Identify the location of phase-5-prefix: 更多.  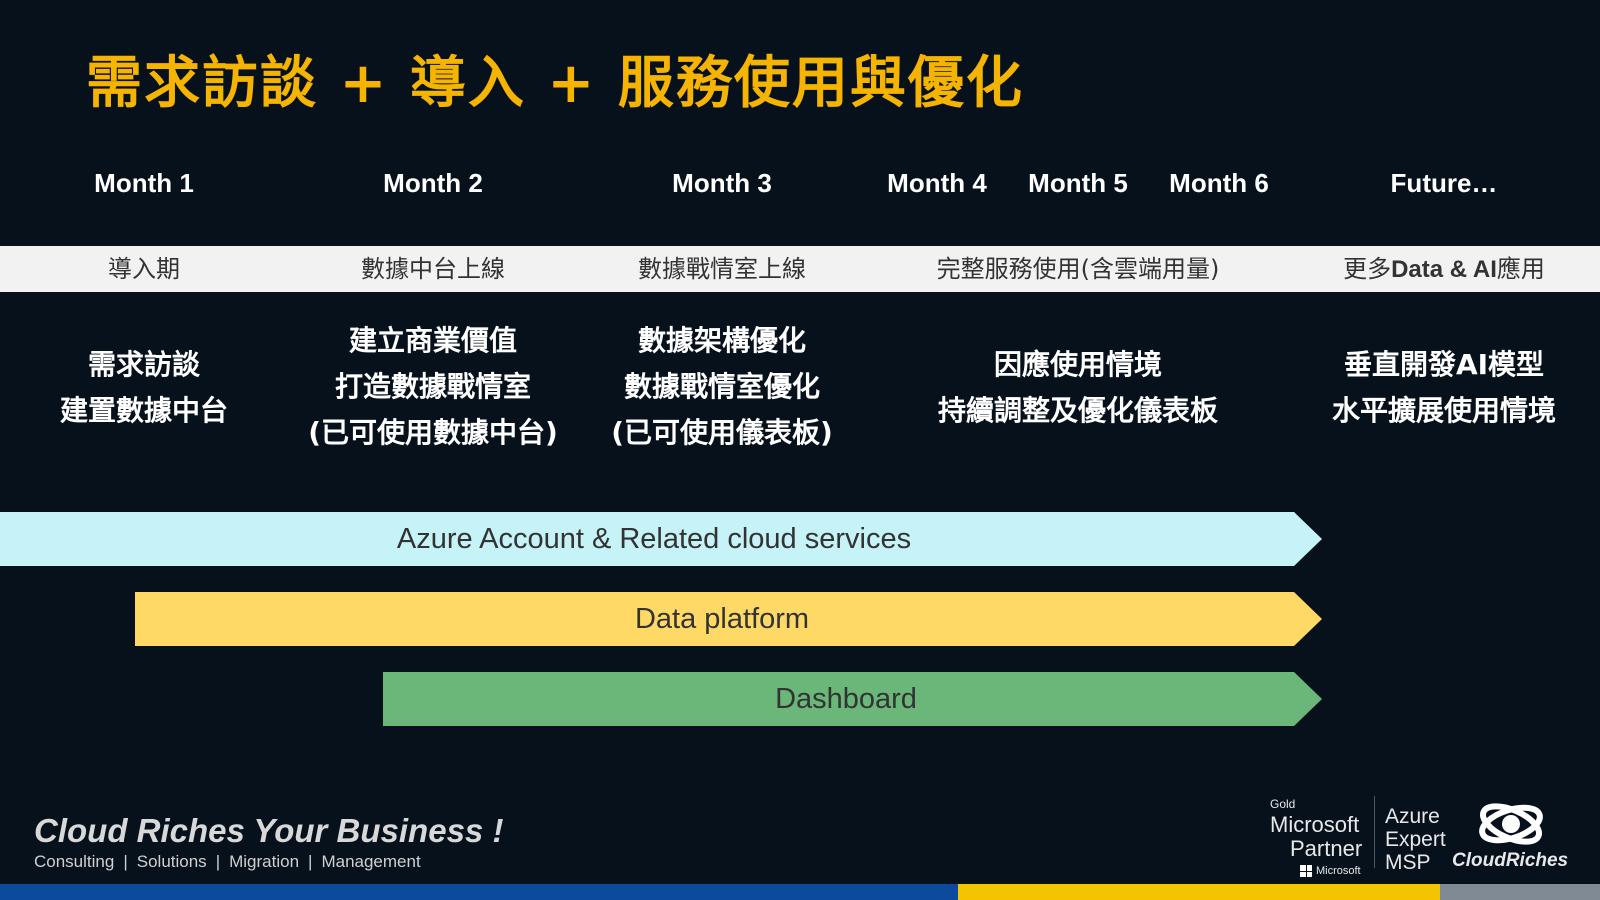
(1367, 269).